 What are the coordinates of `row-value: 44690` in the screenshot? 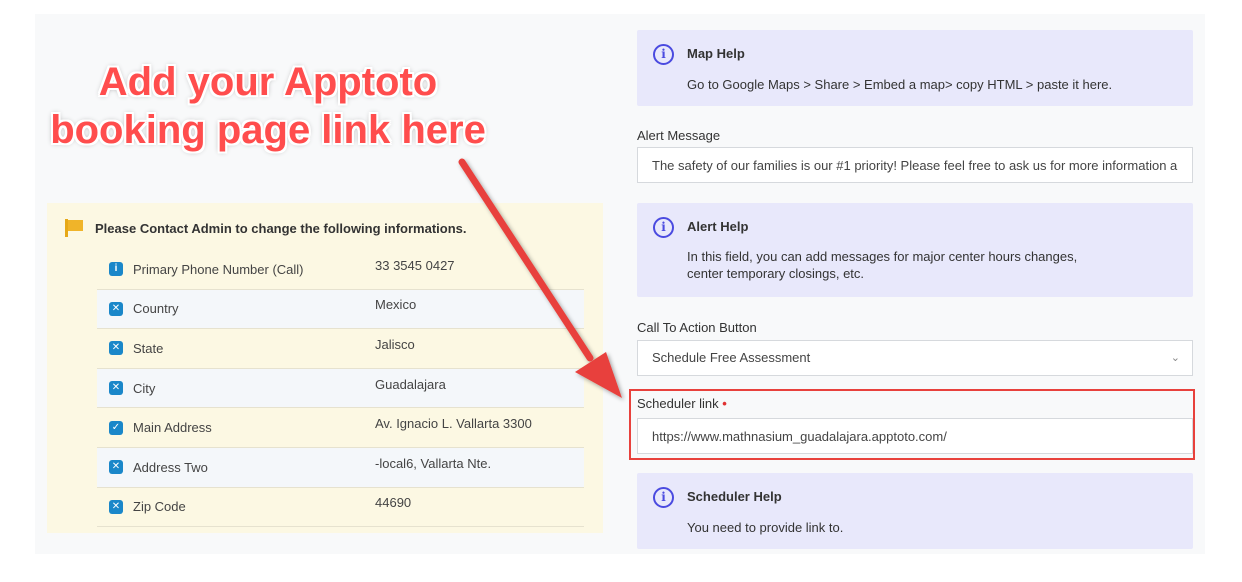 It's located at (393, 503).